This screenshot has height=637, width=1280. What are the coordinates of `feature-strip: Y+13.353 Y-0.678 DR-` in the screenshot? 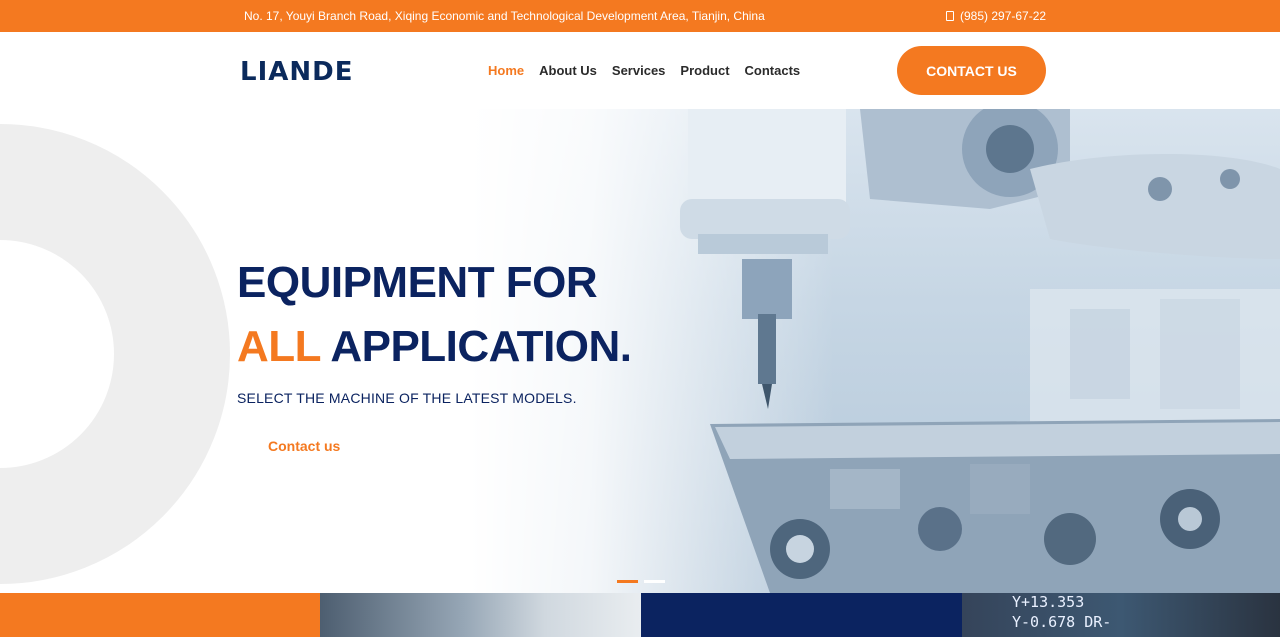 It's located at (640, 615).